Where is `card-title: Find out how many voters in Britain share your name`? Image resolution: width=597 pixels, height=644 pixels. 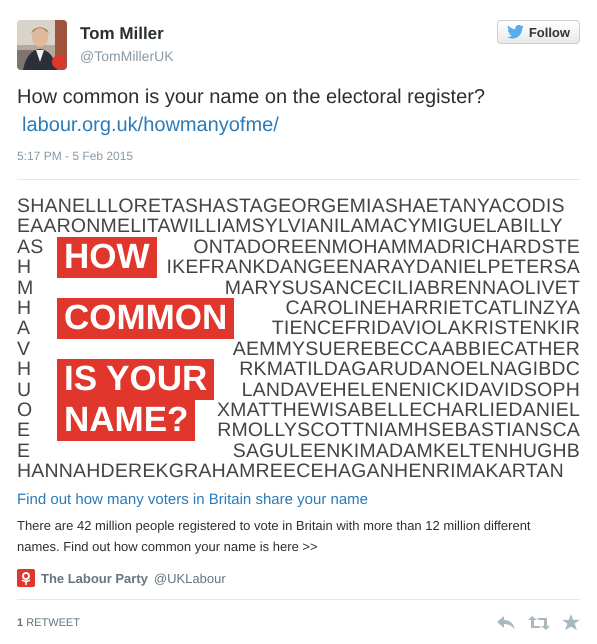 card-title: Find out how many voters in Britain share your name is located at coordinates (298, 499).